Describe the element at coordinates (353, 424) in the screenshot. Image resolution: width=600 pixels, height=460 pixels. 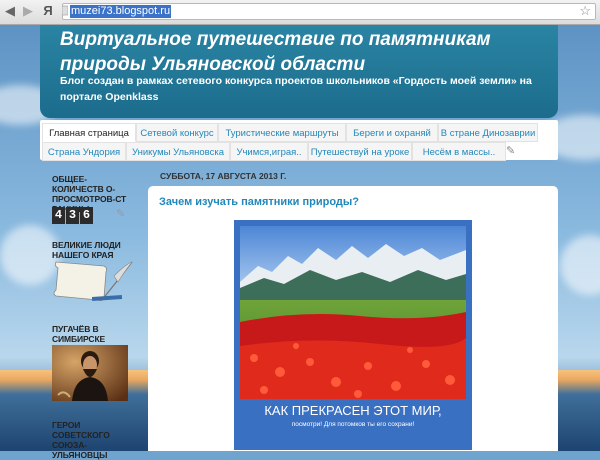
I see `poster-subcaption: посмотри! Для потомков ты его сохрани!` at that location.